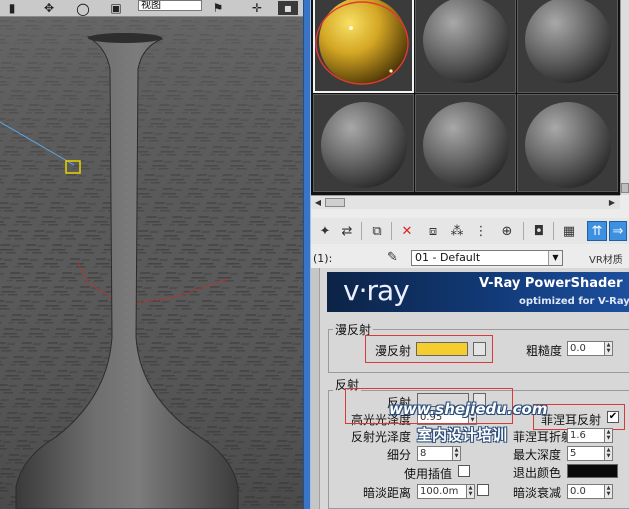 The height and width of the screenshot is (509, 629). Describe the element at coordinates (597, 231) in the screenshot. I see `go-to-parent-icon: ⇈` at that location.